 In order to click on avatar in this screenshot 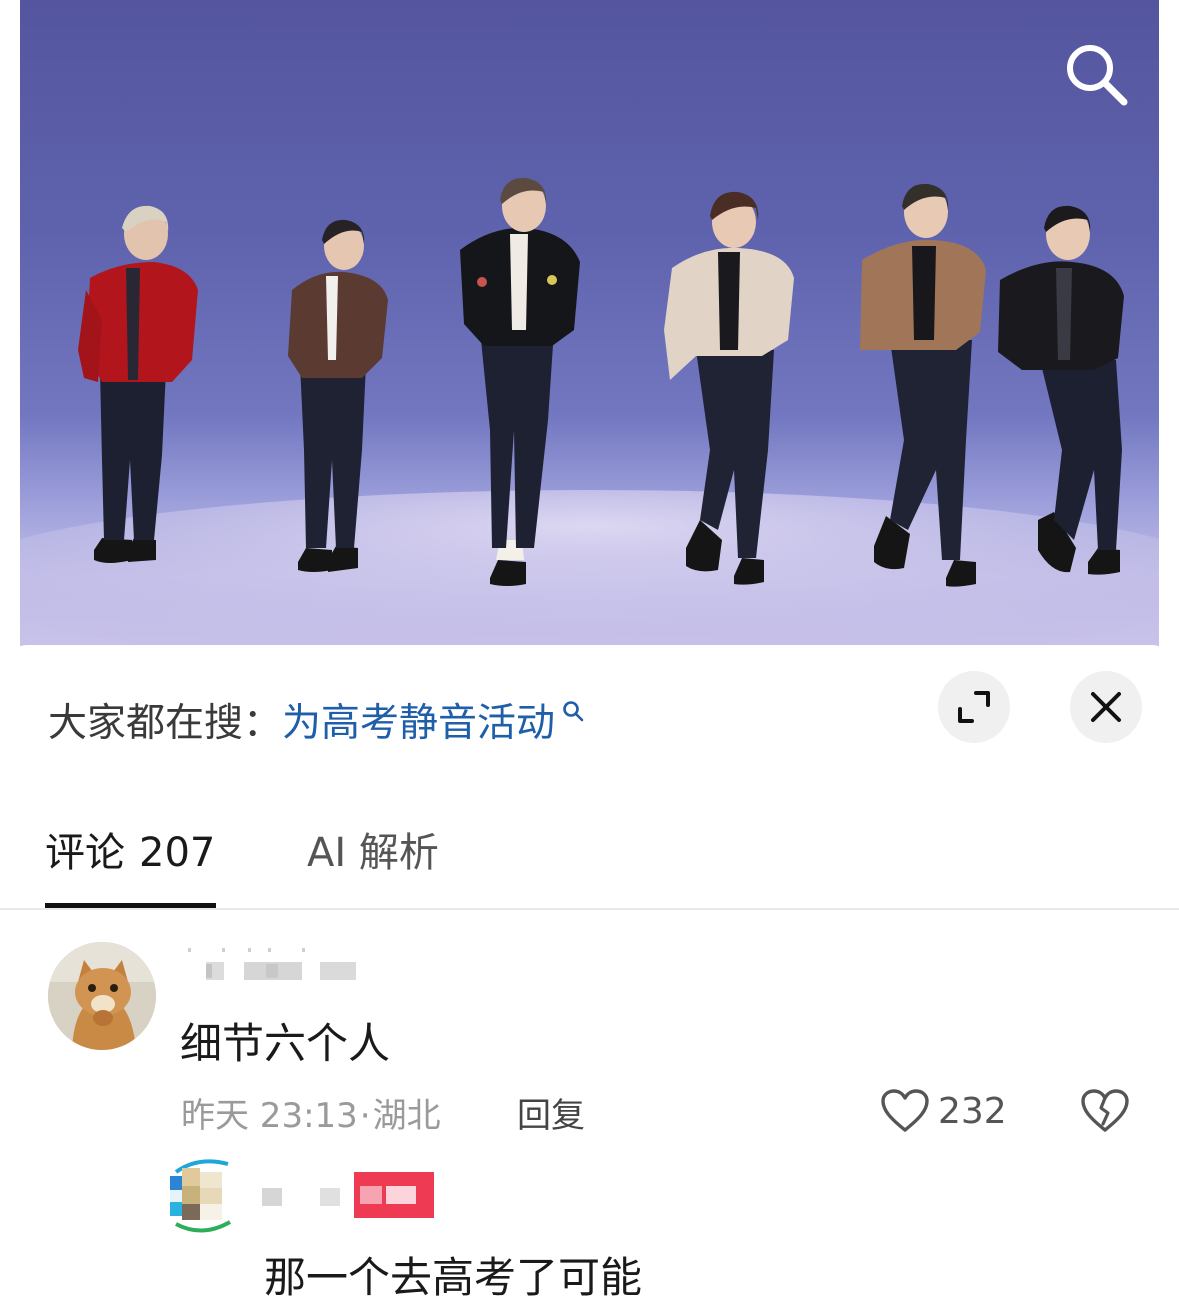, I will do `click(102, 996)`.